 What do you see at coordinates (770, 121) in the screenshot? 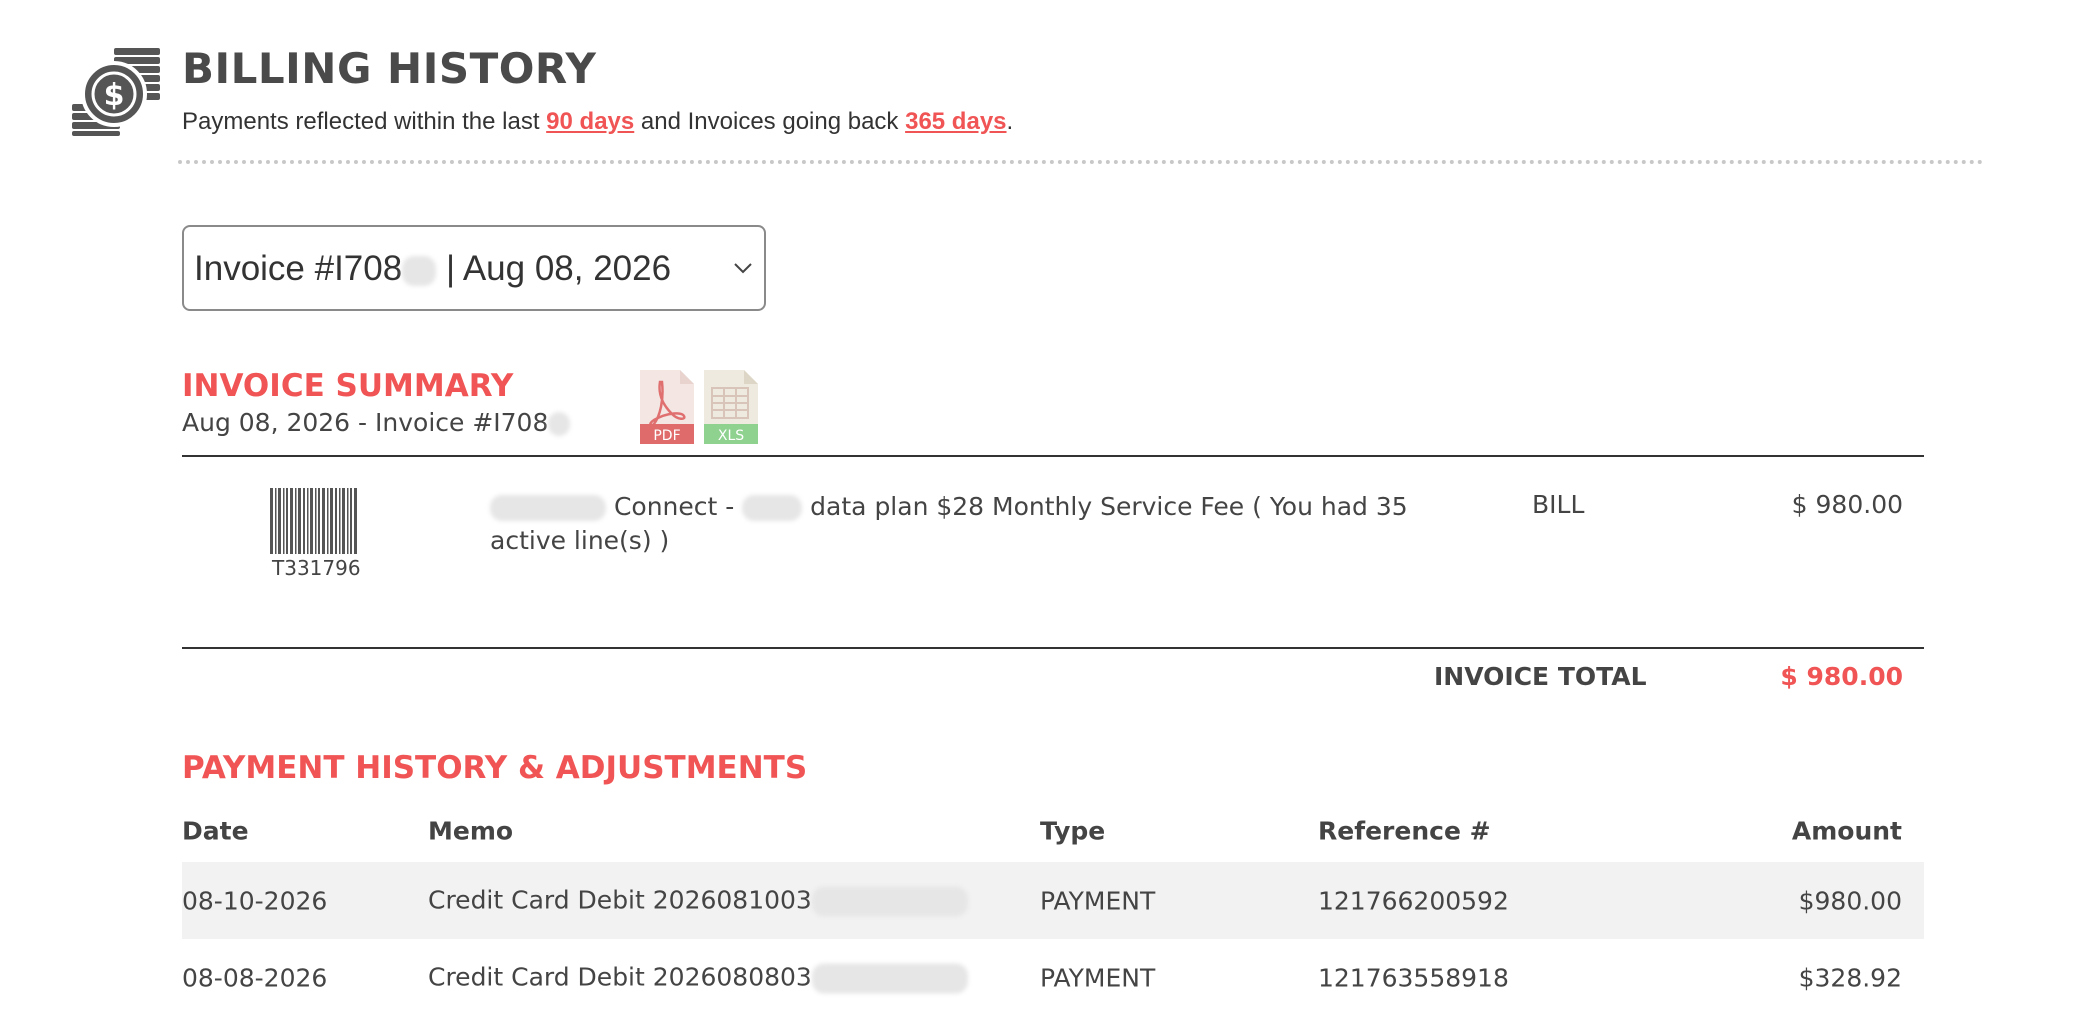
I see `subtitle-text-mid: and Invoices going back` at bounding box center [770, 121].